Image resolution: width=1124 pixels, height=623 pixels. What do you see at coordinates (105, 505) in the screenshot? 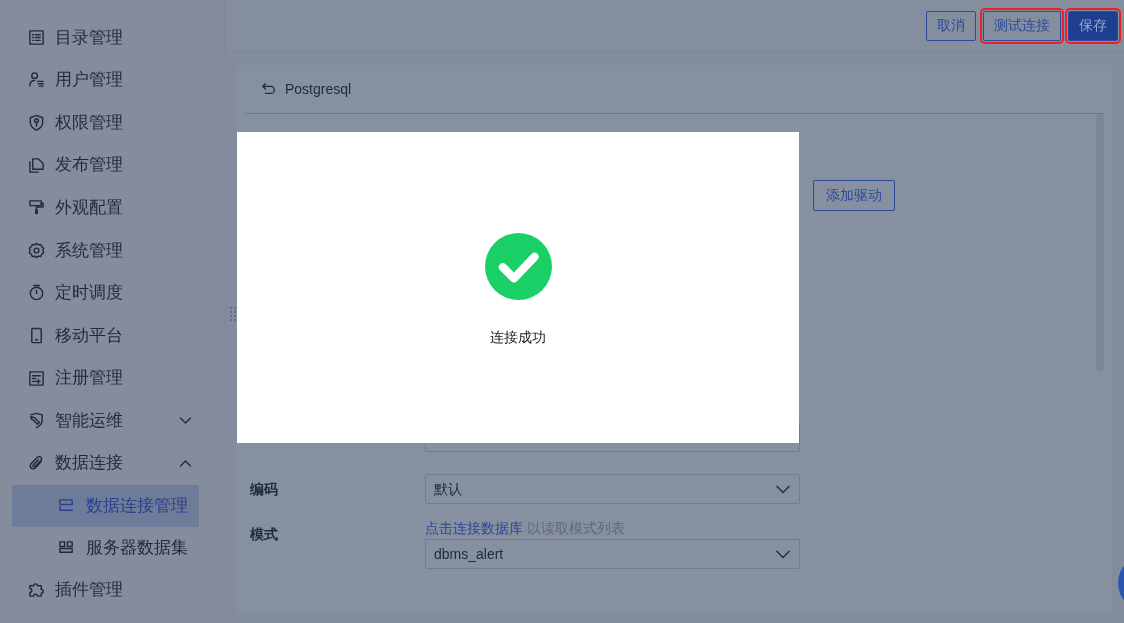
I see `sidebar-subitem: 数据连接管理` at bounding box center [105, 505].